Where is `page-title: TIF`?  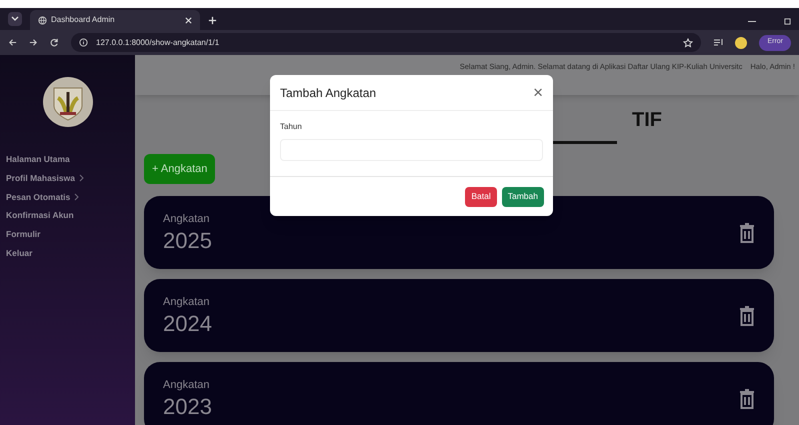 page-title: TIF is located at coordinates (646, 120).